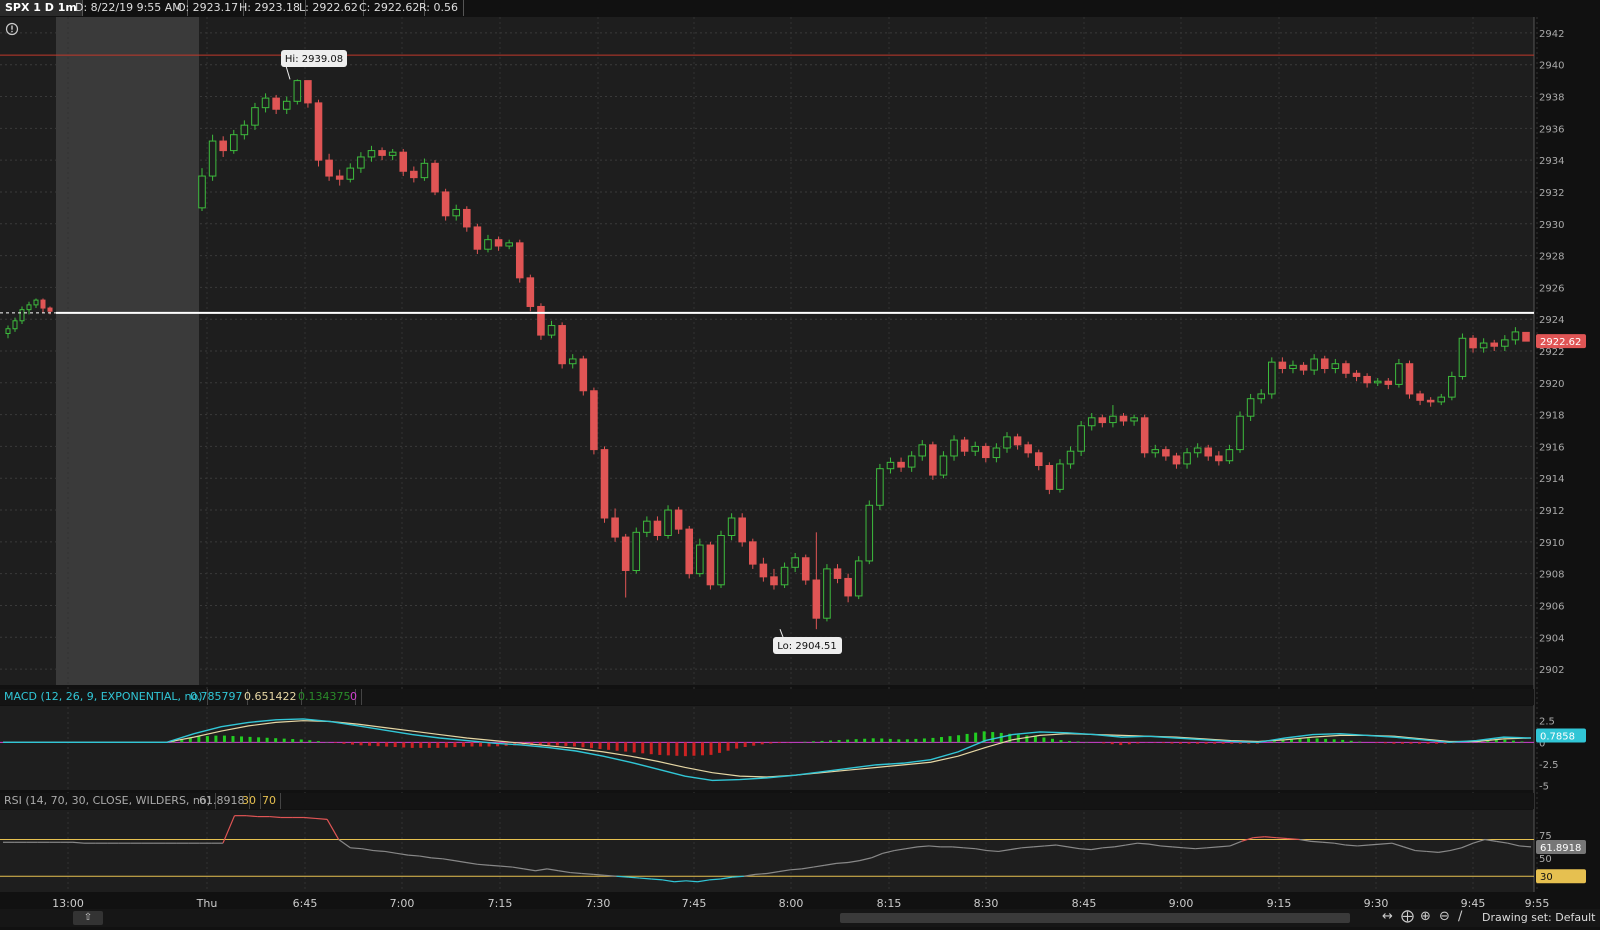  What do you see at coordinates (767, 851) in the screenshot?
I see `rsi-panel` at bounding box center [767, 851].